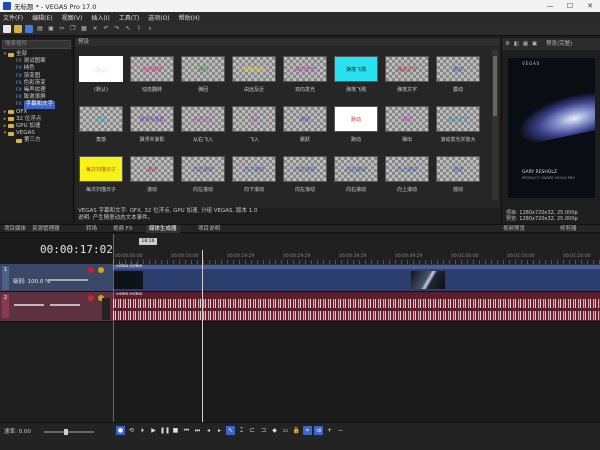 This screenshot has width=600, height=450. I want to click on video-track-lane: video-index, so click(356, 278).